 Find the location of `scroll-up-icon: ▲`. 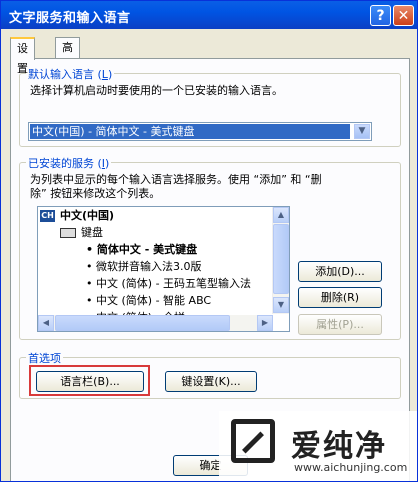

scroll-up-icon: ▲ is located at coordinates (281, 215).